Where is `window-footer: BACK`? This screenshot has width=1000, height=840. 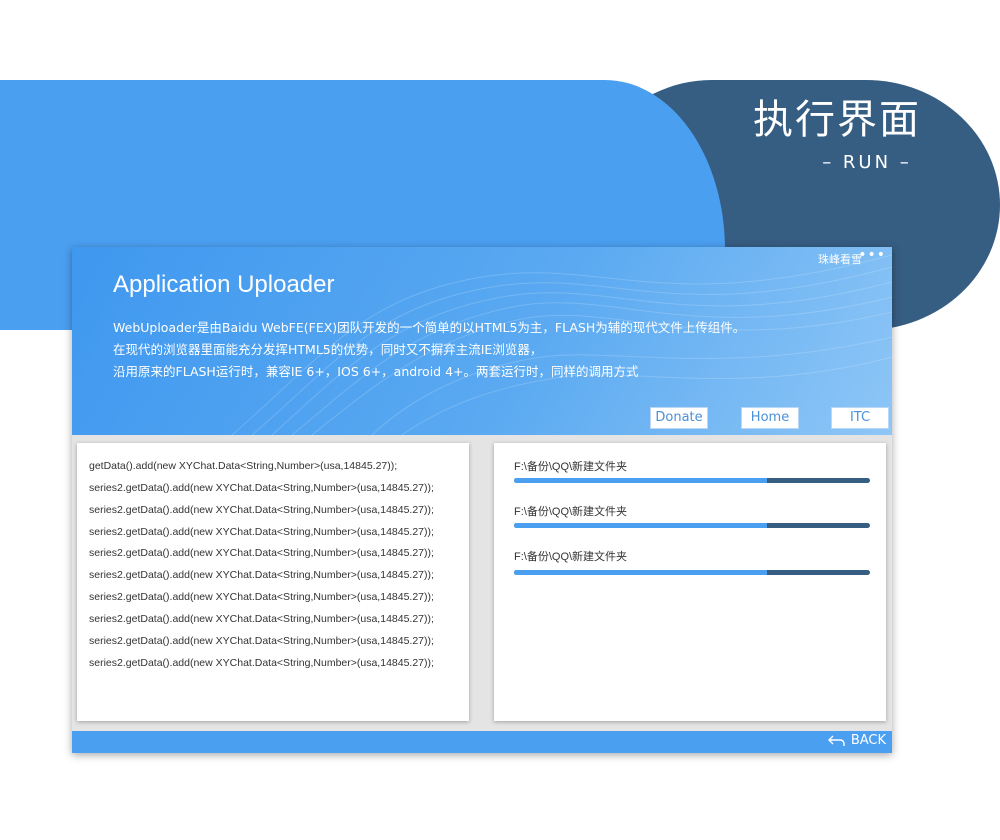 window-footer: BACK is located at coordinates (482, 742).